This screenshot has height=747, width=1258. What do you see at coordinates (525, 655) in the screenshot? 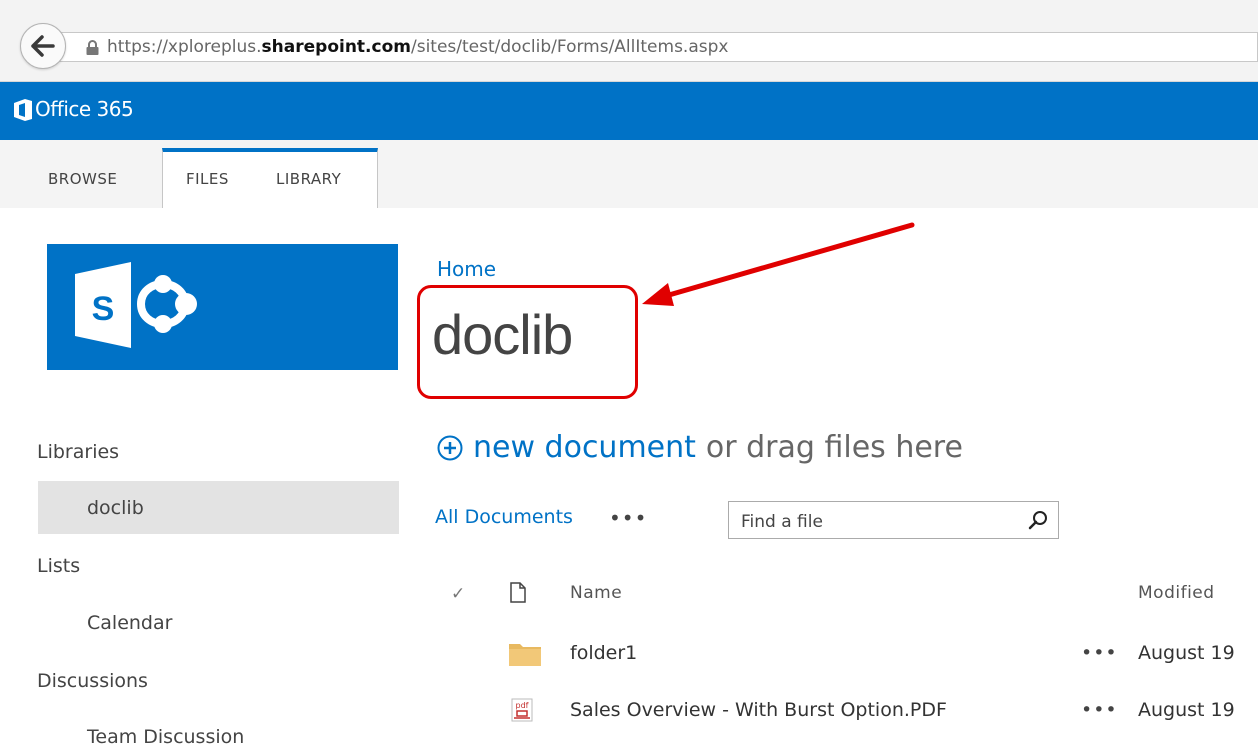
I see `folder-icon` at bounding box center [525, 655].